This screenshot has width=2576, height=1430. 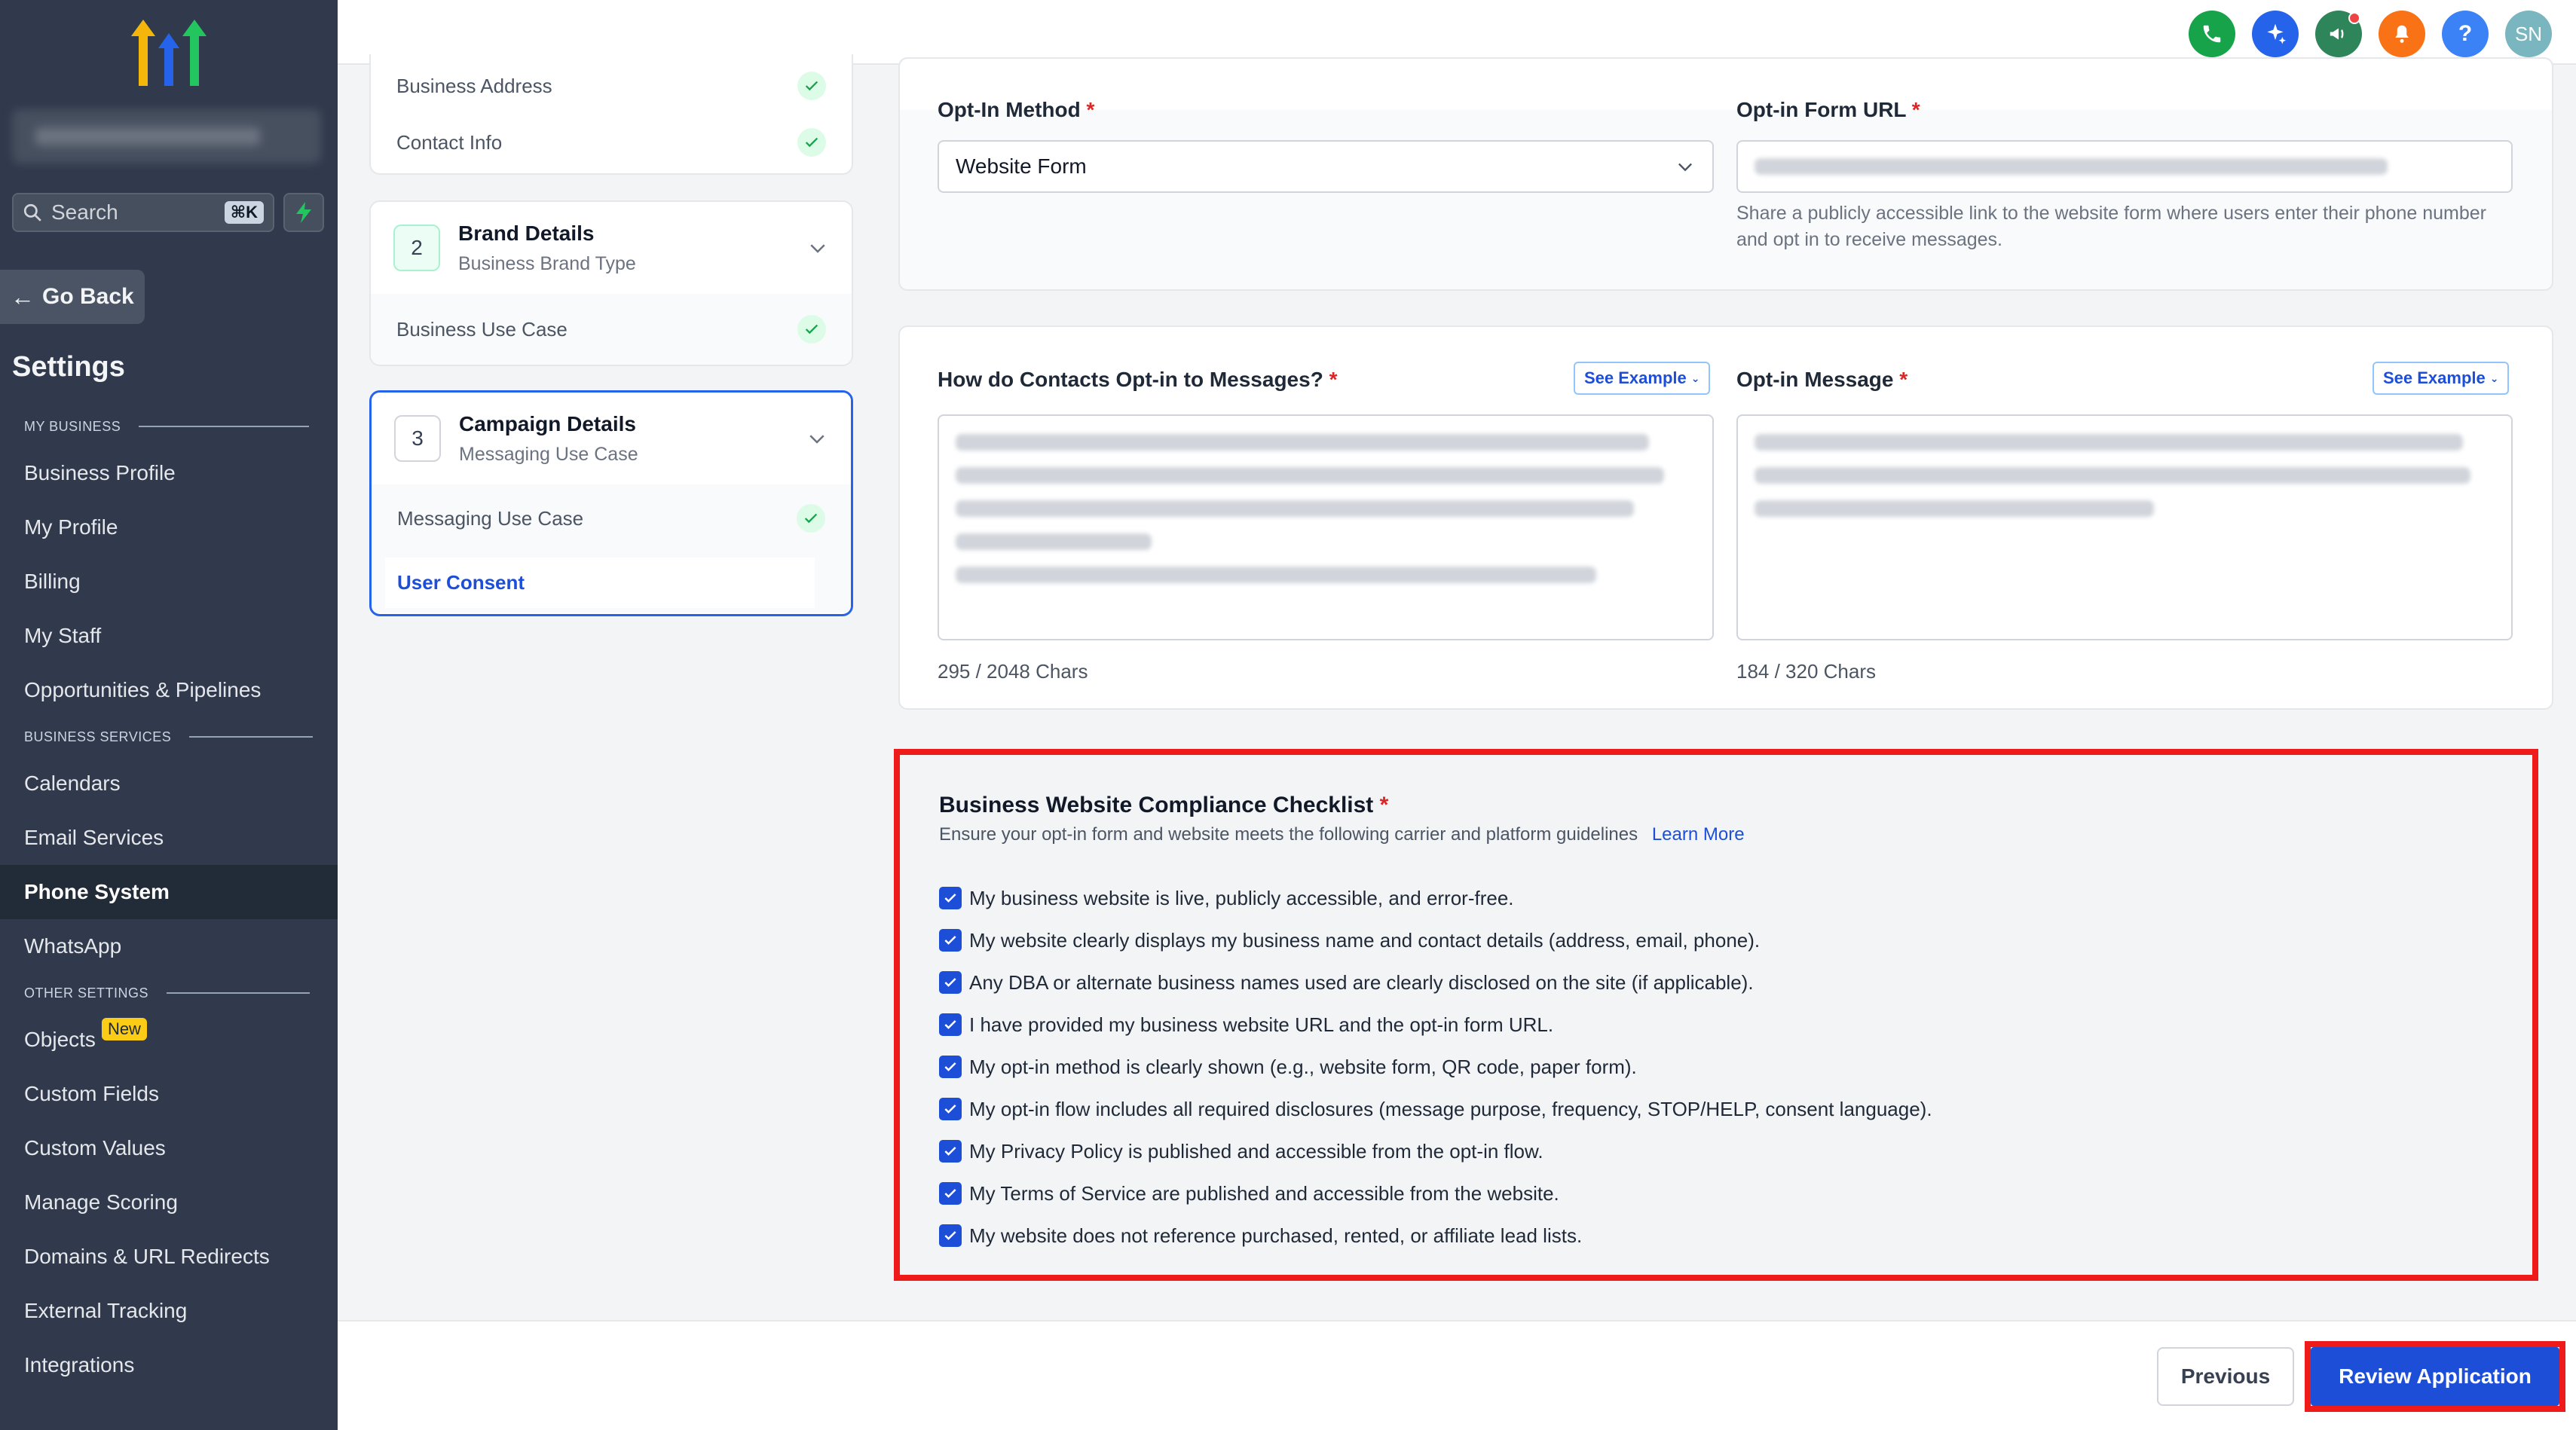 What do you see at coordinates (1156, 805) in the screenshot?
I see `checklist-title-text: Business Website Compliance Checklist` at bounding box center [1156, 805].